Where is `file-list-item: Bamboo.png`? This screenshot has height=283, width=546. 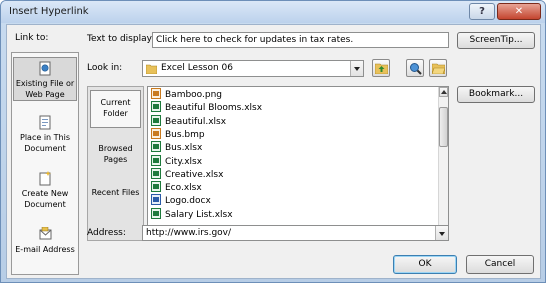 file-list-item: Bamboo.png is located at coordinates (186, 94).